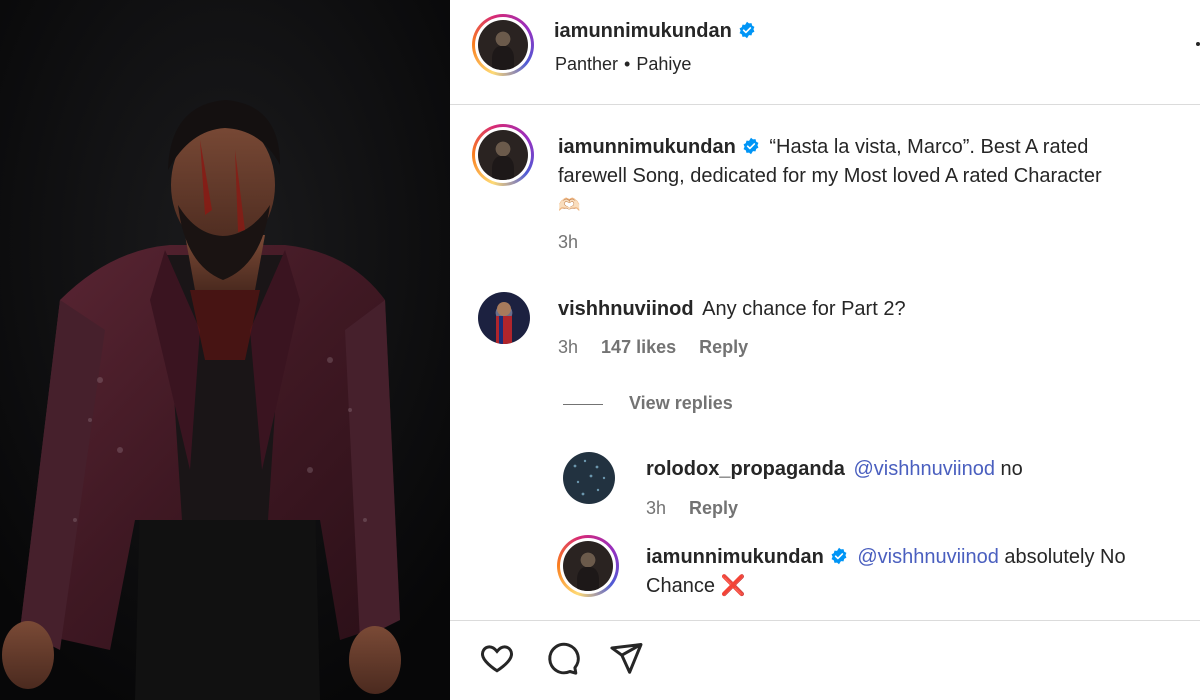  Describe the element at coordinates (589, 478) in the screenshot. I see `reply-avatar` at that location.